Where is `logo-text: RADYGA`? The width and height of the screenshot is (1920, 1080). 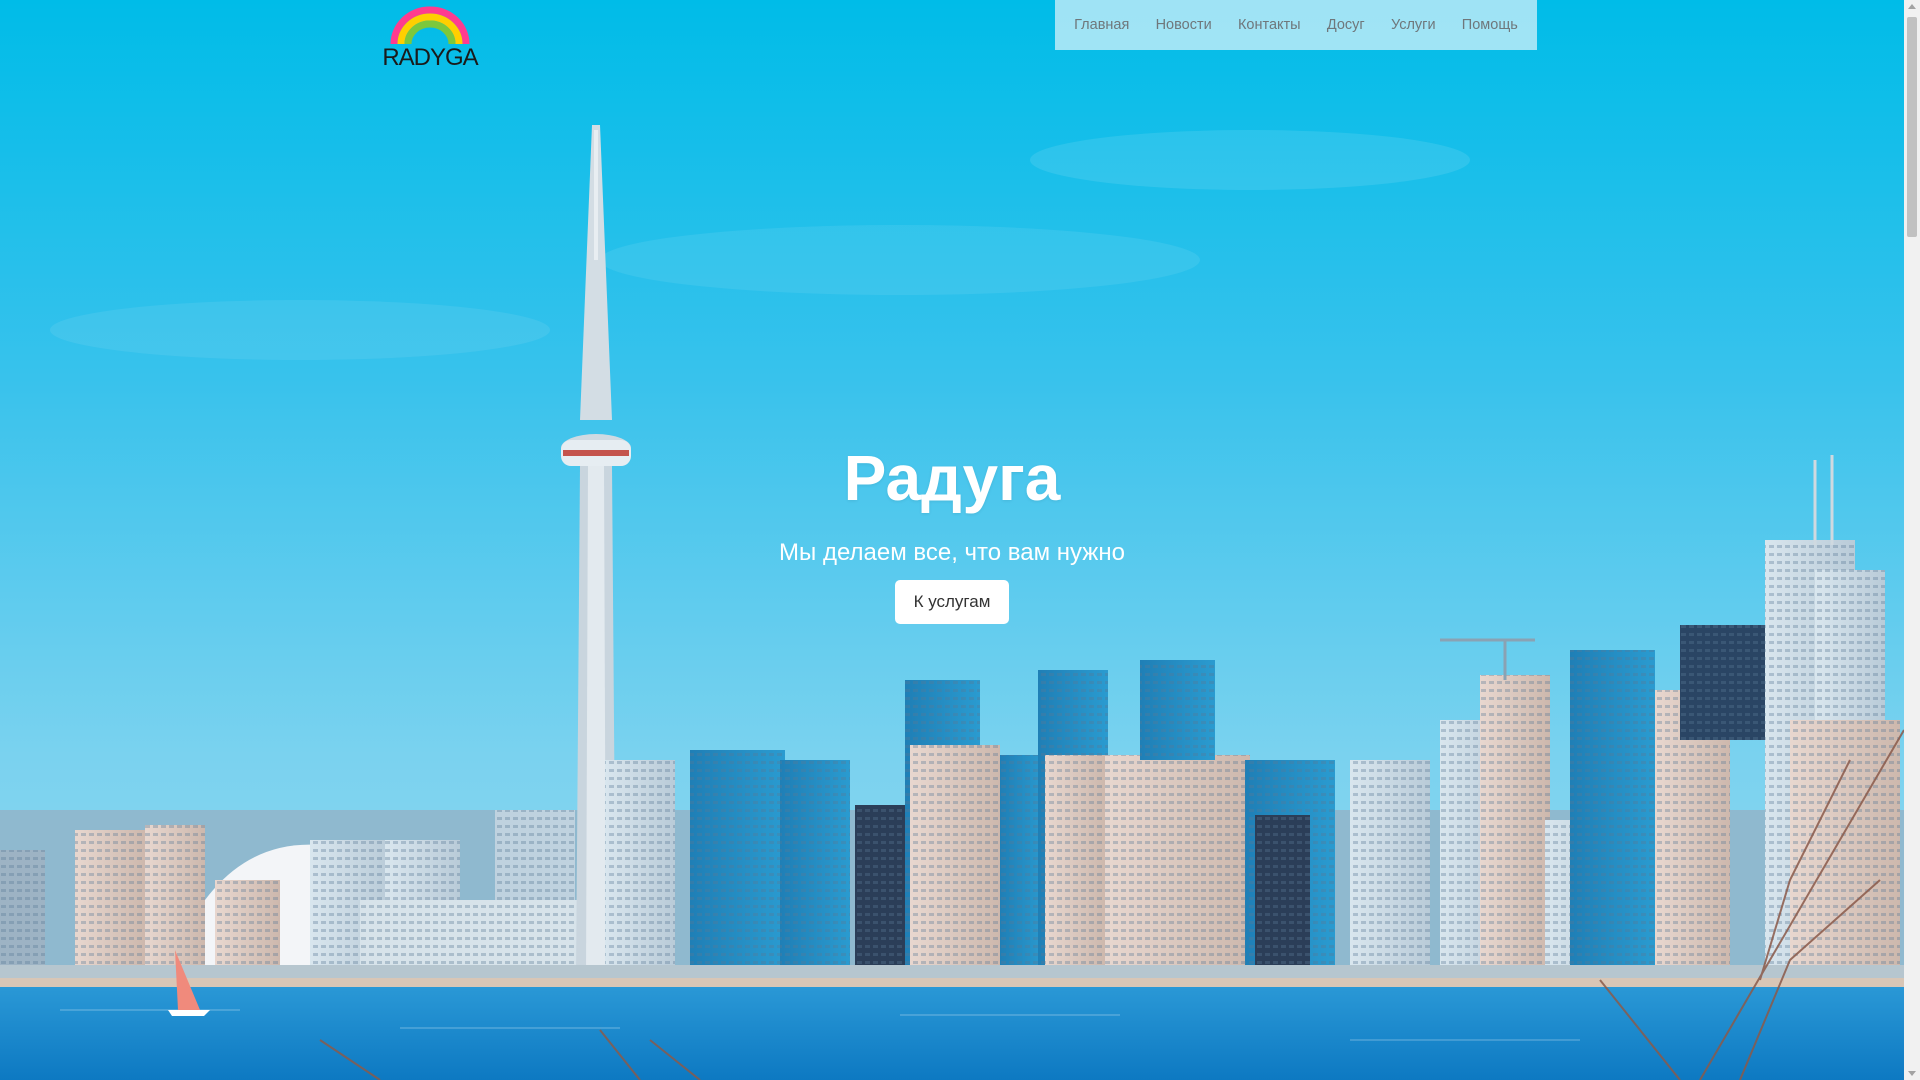
logo-text: RADYGA is located at coordinates (430, 57).